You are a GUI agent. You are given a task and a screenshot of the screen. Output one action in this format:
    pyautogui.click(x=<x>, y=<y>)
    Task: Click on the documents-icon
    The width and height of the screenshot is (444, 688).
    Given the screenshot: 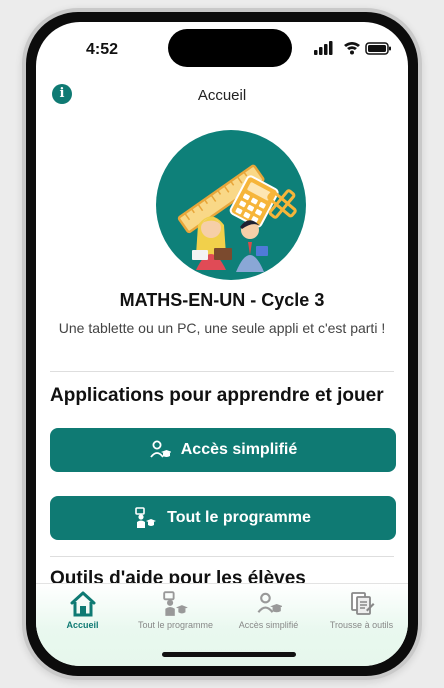 What is the action you would take?
    pyautogui.click(x=361, y=604)
    